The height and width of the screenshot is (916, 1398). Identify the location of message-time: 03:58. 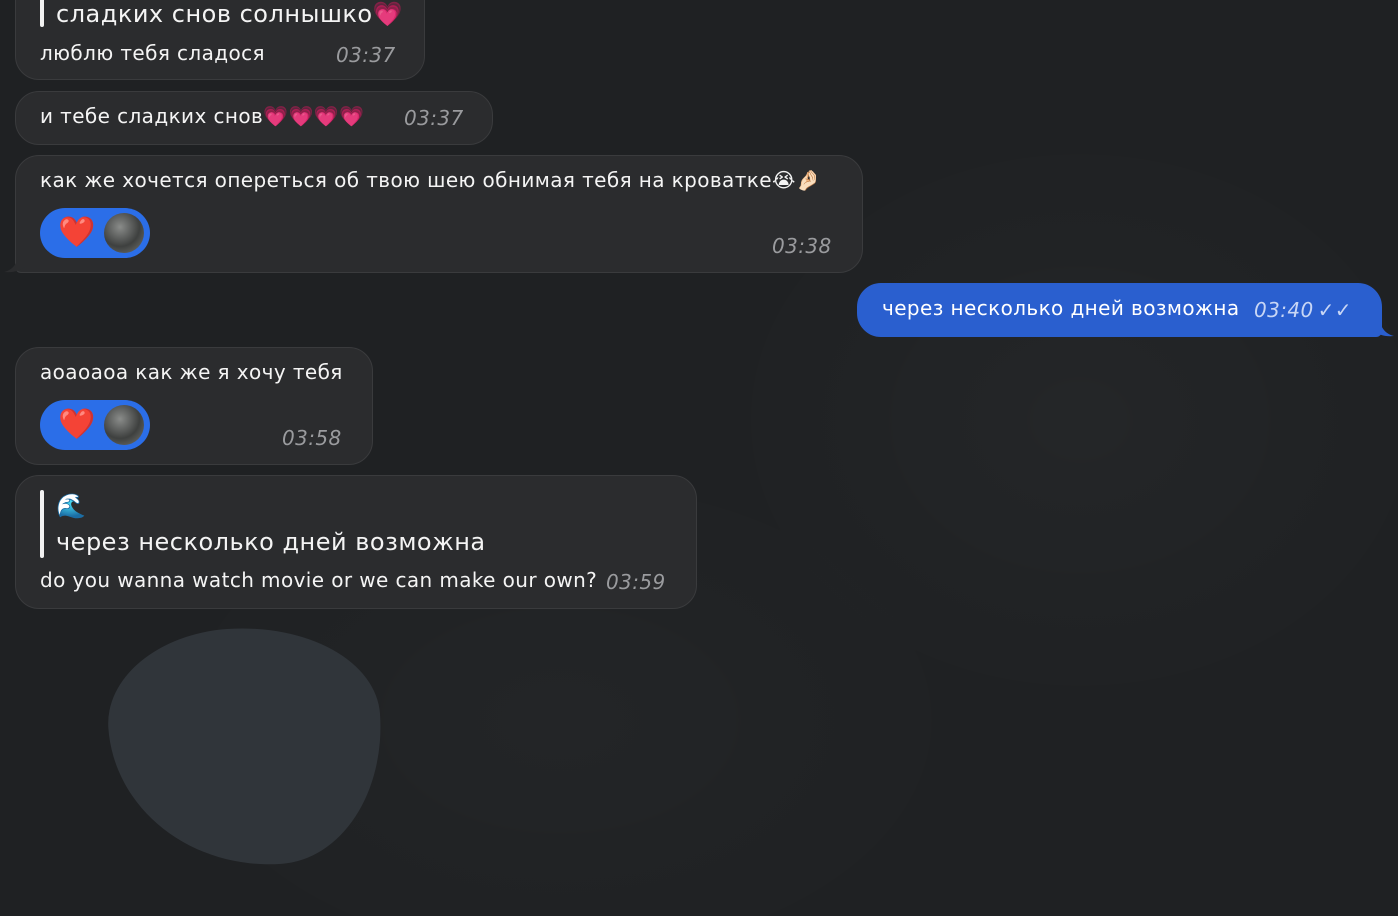
(312, 438).